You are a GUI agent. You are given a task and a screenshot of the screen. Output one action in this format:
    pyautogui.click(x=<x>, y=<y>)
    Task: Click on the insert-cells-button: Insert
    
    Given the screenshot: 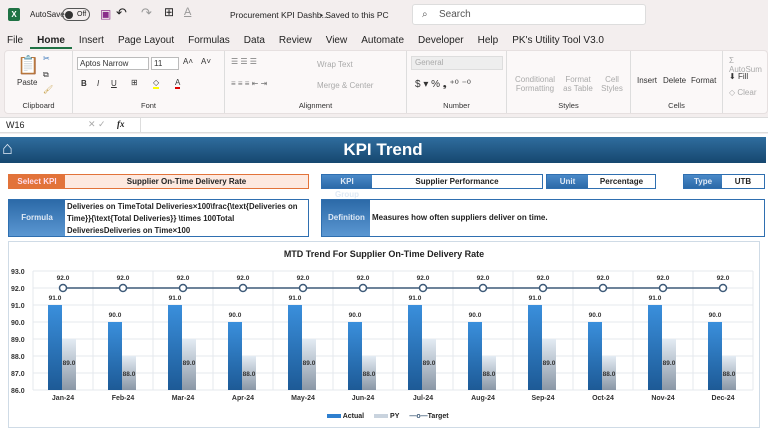 What is the action you would take?
    pyautogui.click(x=647, y=80)
    